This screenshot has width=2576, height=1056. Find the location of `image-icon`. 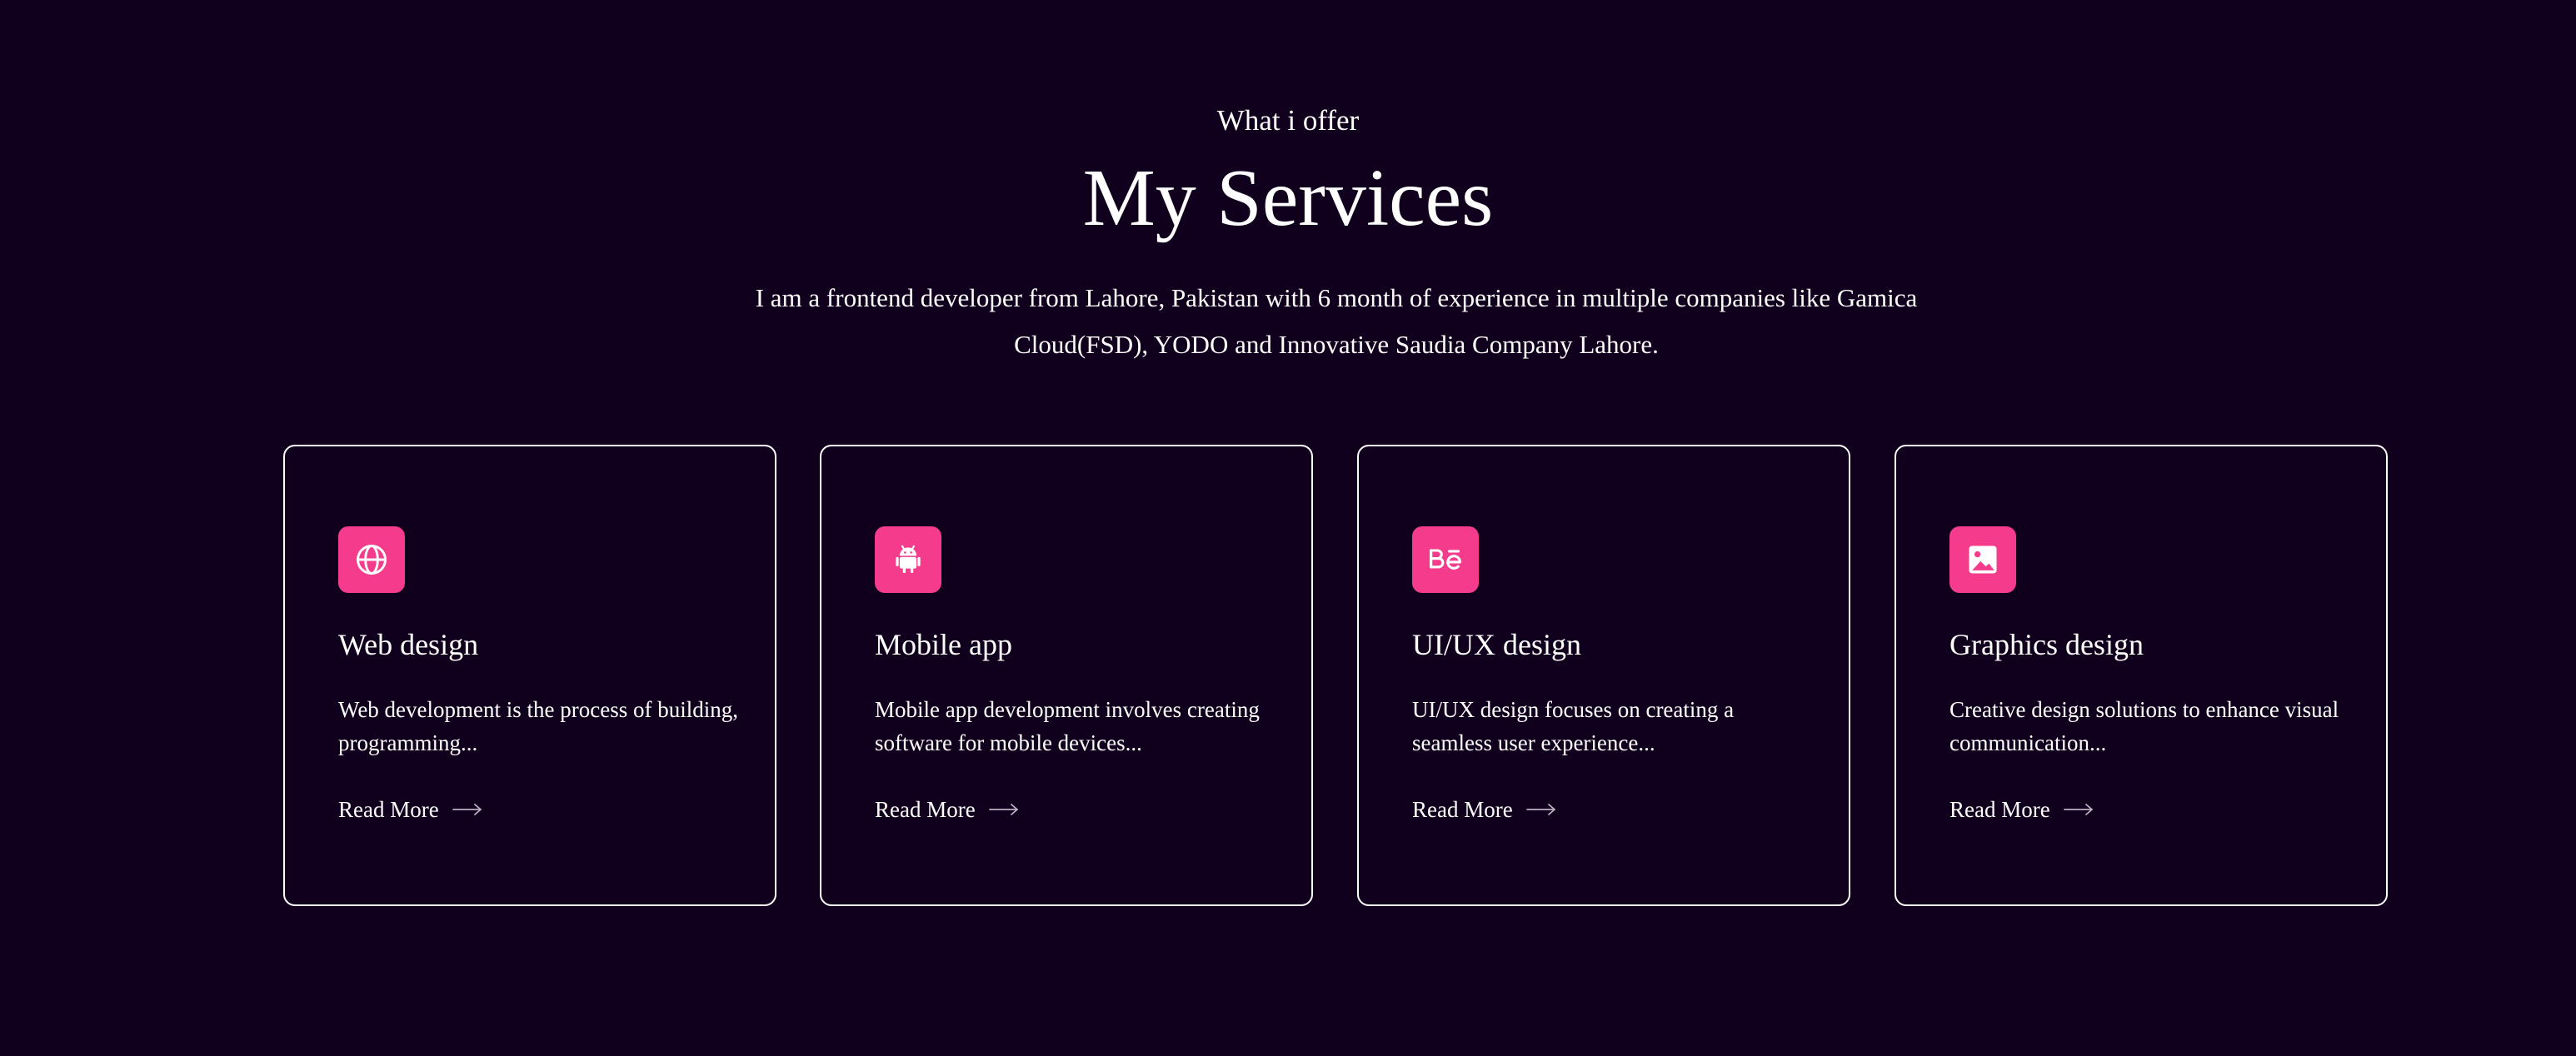

image-icon is located at coordinates (1982, 559).